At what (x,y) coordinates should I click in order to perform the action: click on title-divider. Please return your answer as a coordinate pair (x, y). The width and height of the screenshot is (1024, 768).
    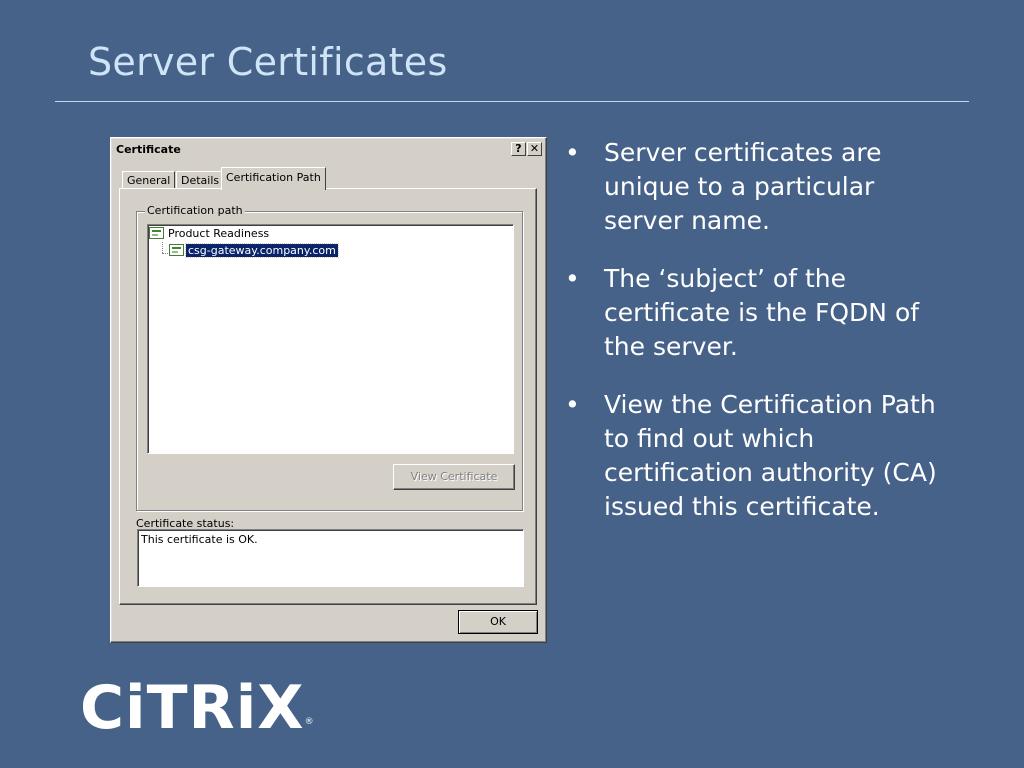
    Looking at the image, I should click on (512, 101).